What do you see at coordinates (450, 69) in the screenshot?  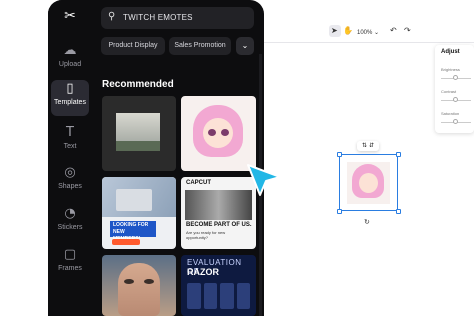 I see `brightness-label: Brightness` at bounding box center [450, 69].